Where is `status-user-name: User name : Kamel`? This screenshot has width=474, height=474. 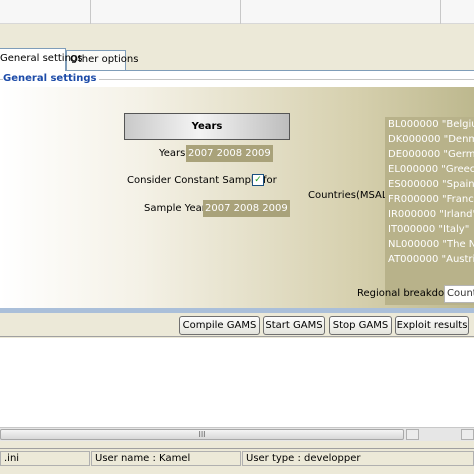 status-user-name: User name : Kamel is located at coordinates (166, 458).